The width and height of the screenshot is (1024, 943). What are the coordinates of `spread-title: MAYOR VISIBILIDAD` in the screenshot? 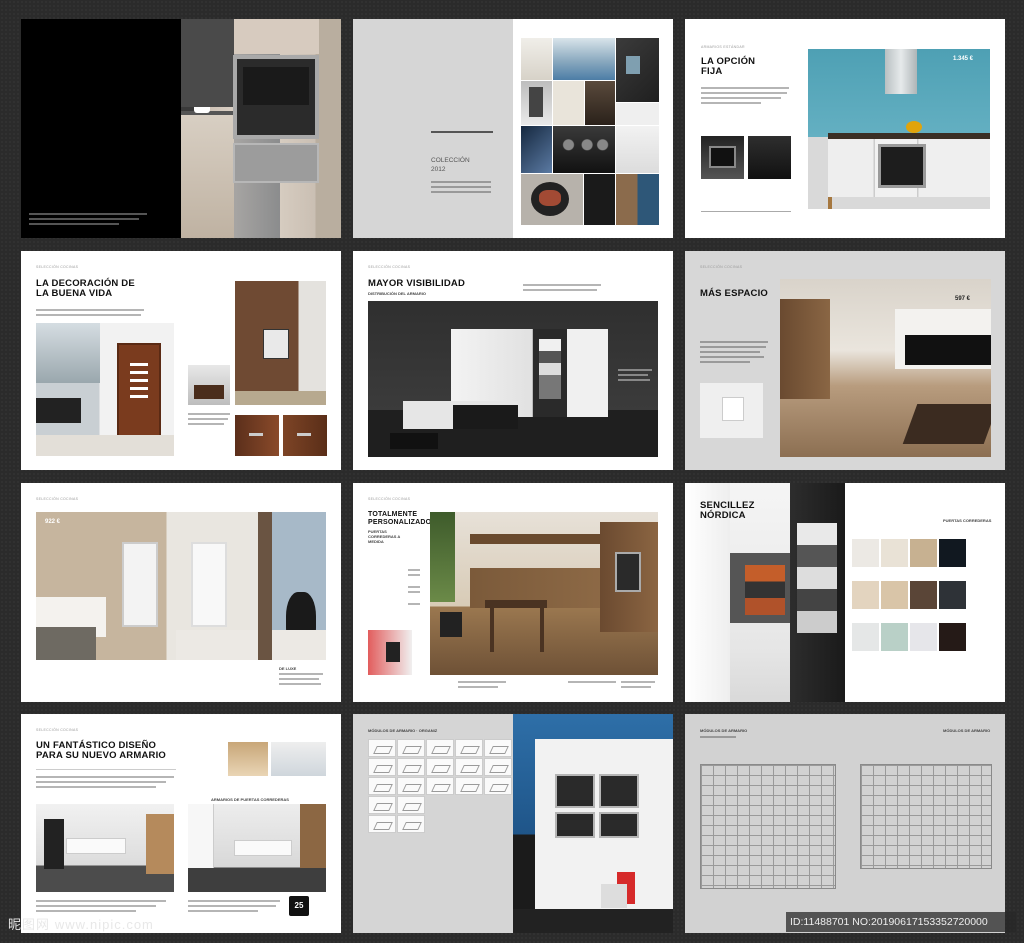 It's located at (417, 283).